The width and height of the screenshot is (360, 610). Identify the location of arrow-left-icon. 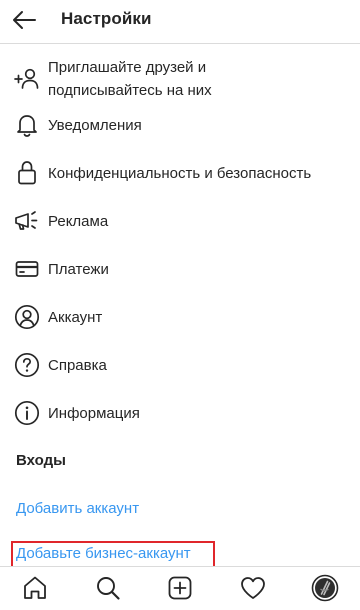
(24, 20).